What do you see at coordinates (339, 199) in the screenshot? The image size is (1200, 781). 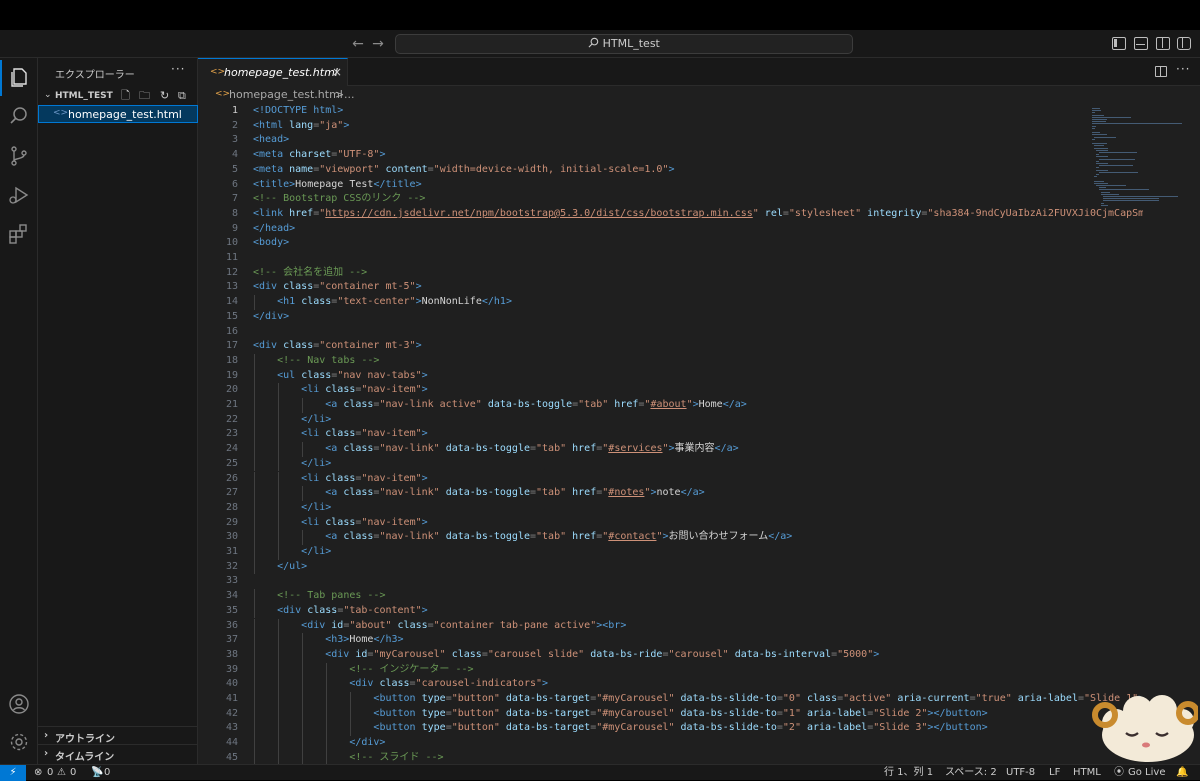 I see `code-line: <!-- Bootstrap CSSのリンク -->` at bounding box center [339, 199].